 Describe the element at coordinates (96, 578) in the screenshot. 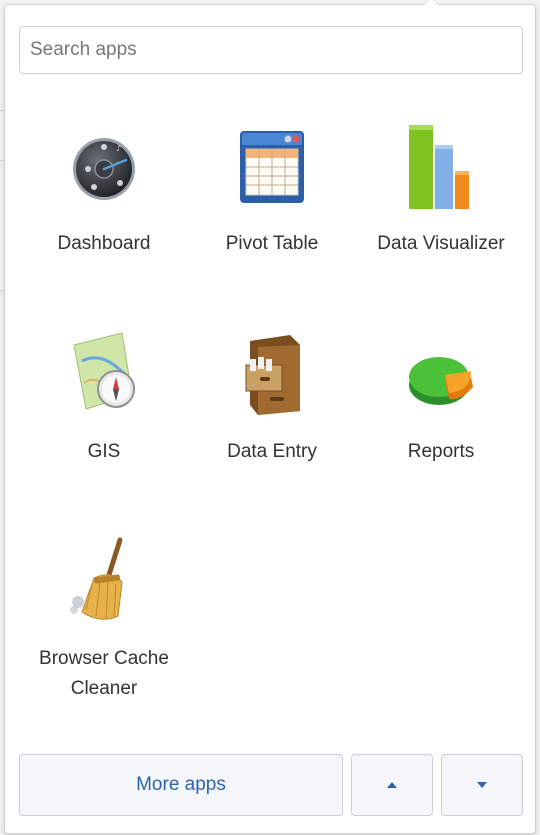

I see `broom-icon` at that location.